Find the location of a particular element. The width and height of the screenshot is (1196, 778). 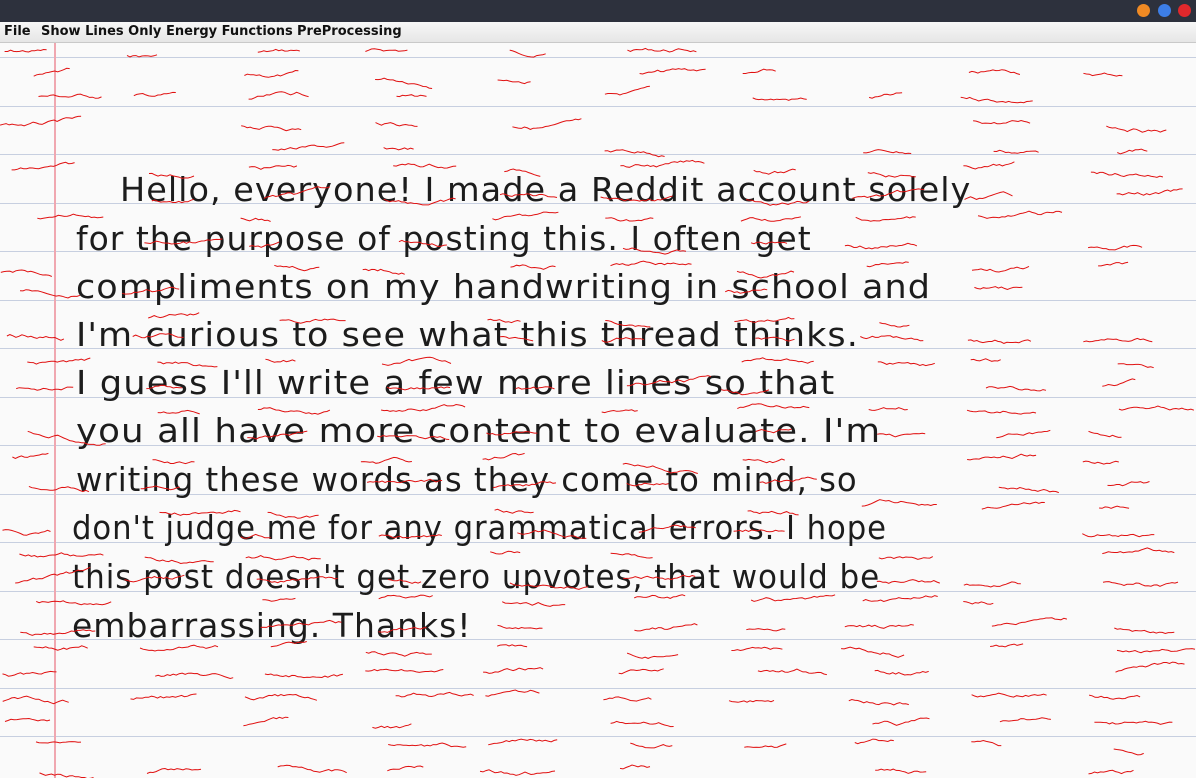

menu-file: File is located at coordinates (17, 31).